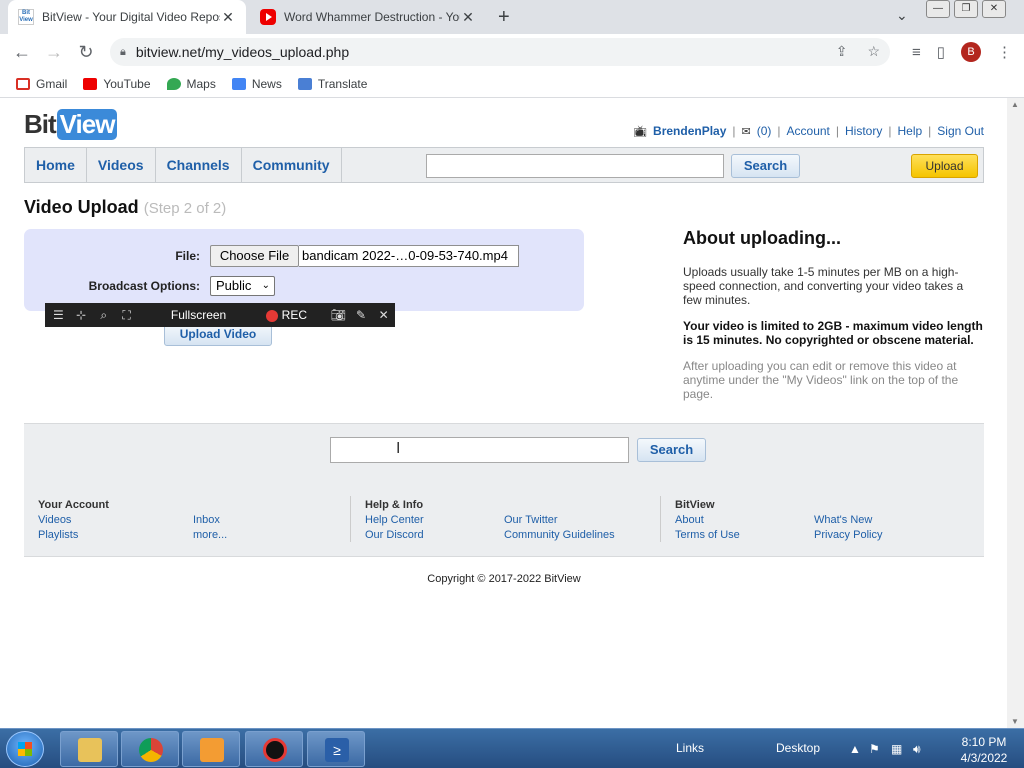 Image resolution: width=1024 pixels, height=768 pixels. Describe the element at coordinates (1015, 721) in the screenshot. I see `scroll-down-icon: ▼` at that location.